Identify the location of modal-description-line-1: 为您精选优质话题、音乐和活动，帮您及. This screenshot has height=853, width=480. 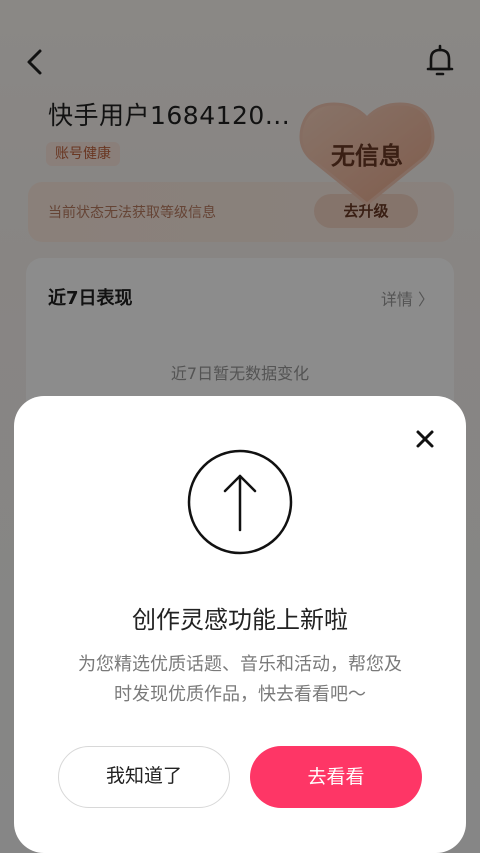
(240, 664).